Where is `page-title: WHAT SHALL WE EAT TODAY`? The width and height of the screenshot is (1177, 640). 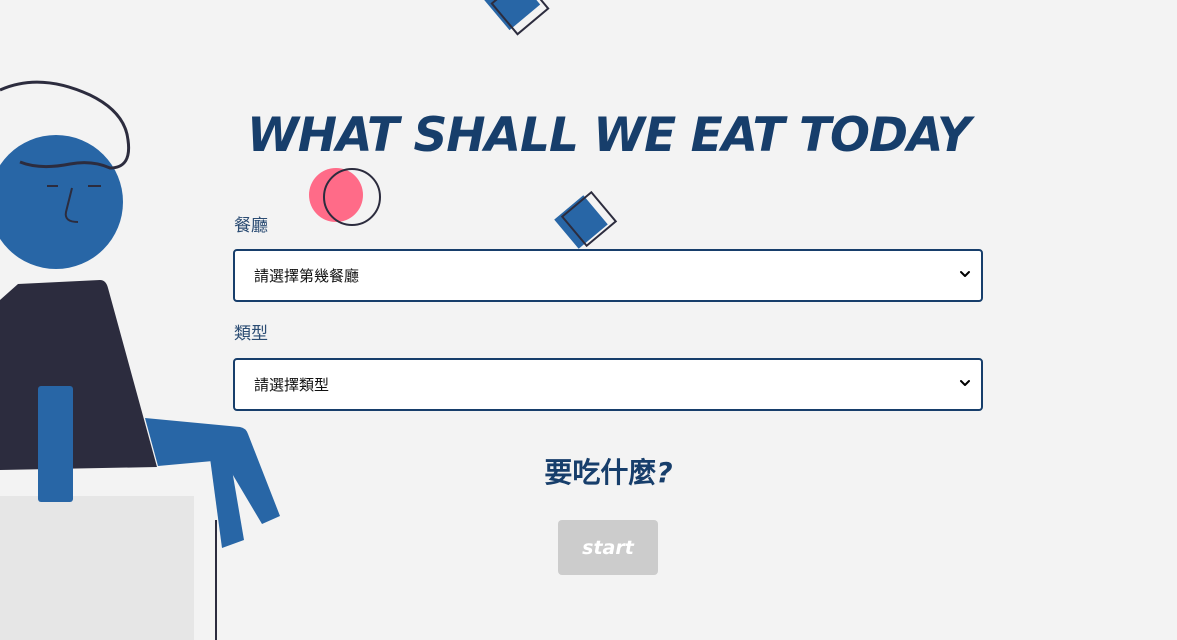
page-title: WHAT SHALL WE EAT TODAY is located at coordinates (608, 135).